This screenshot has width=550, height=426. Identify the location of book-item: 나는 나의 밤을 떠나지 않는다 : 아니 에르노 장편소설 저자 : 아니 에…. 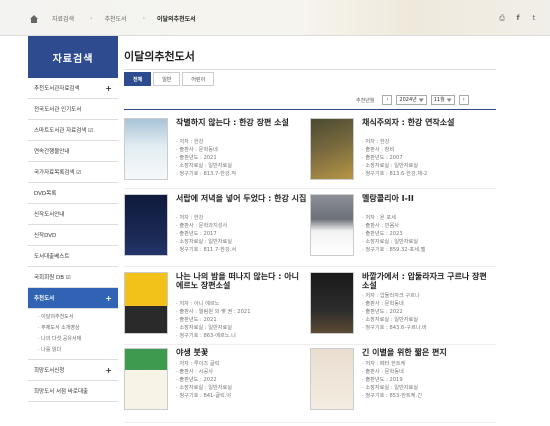
(214, 307).